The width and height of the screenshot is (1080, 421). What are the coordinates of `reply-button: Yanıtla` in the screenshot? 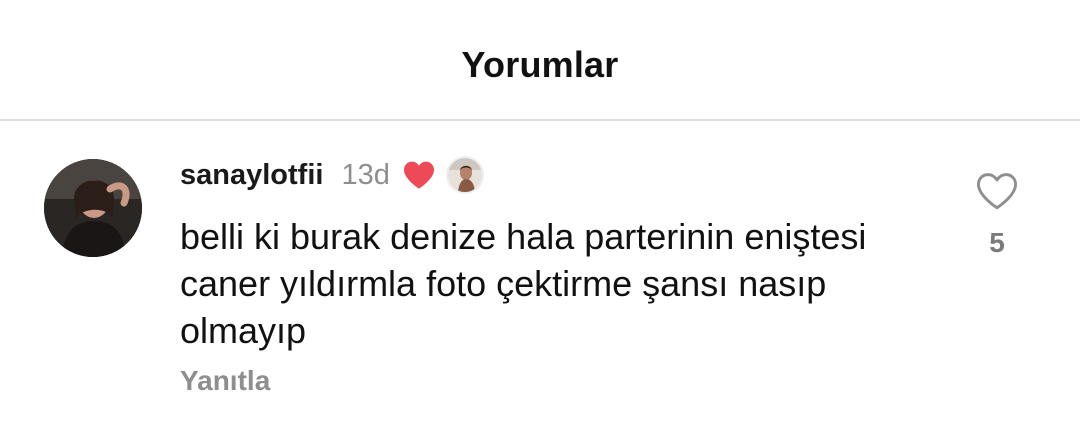 It's located at (225, 381).